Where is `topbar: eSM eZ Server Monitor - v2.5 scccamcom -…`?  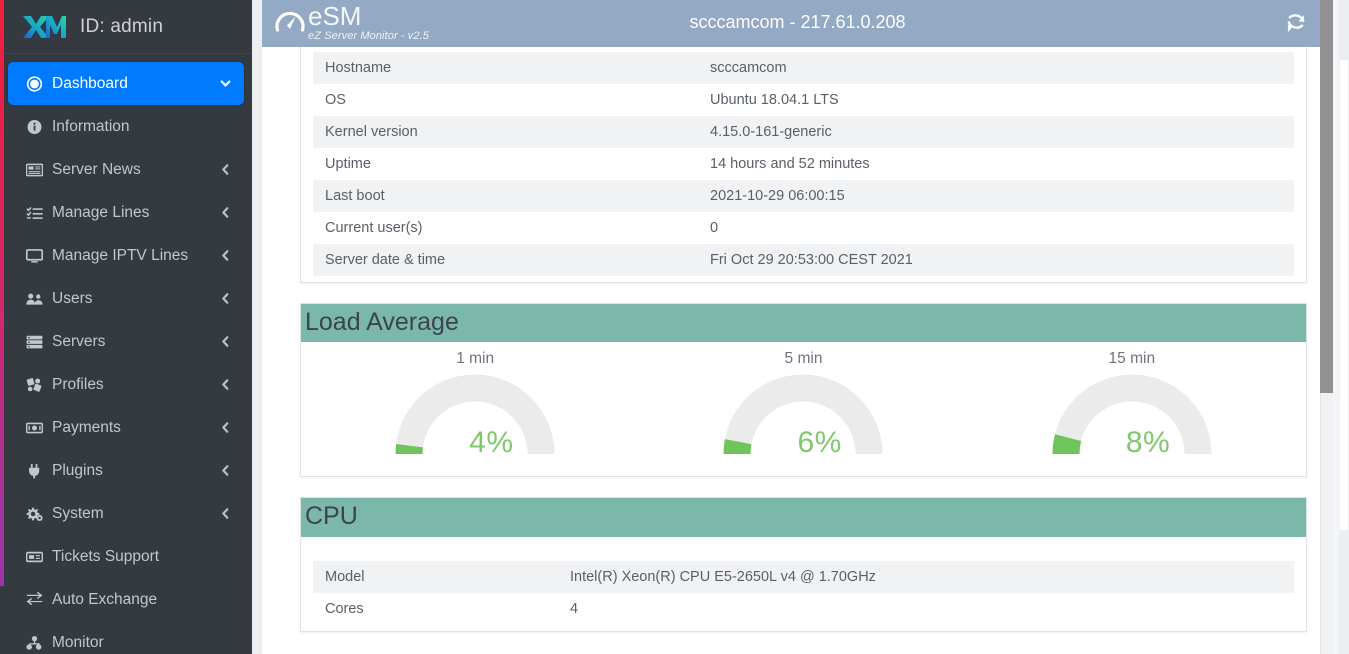 topbar: eSM eZ Server Monitor - v2.5 scccamcom -… is located at coordinates (797, 23).